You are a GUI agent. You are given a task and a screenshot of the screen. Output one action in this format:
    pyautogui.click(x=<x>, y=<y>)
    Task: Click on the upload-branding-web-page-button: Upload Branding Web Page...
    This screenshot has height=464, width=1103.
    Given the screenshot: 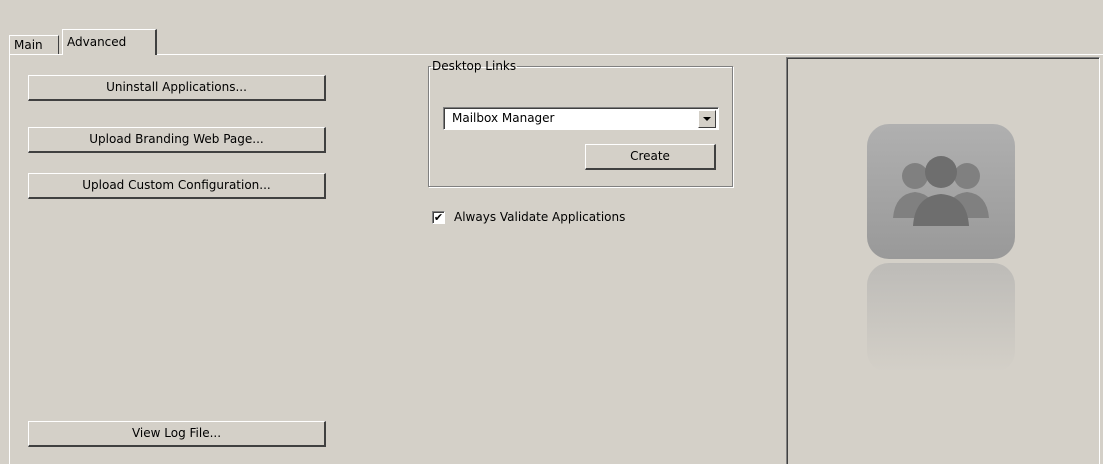 What is the action you would take?
    pyautogui.click(x=177, y=140)
    